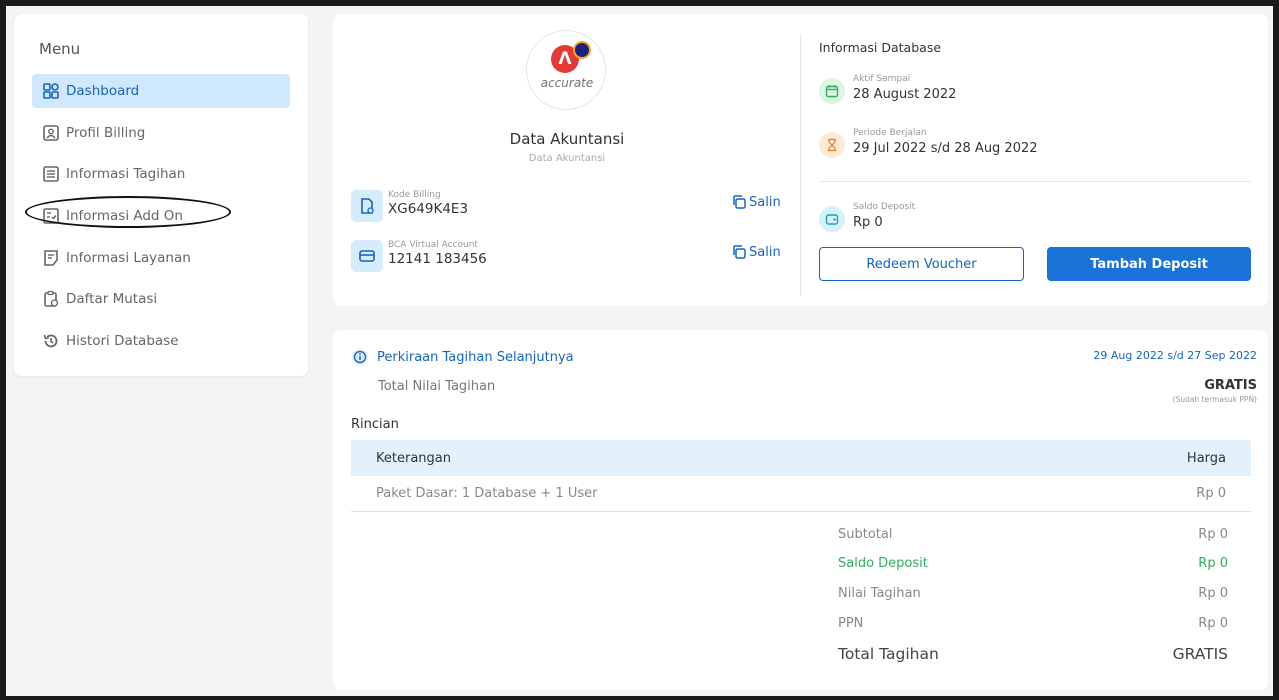  What do you see at coordinates (1033, 623) in the screenshot?
I see `ppn-row: PPN Rp 0` at bounding box center [1033, 623].